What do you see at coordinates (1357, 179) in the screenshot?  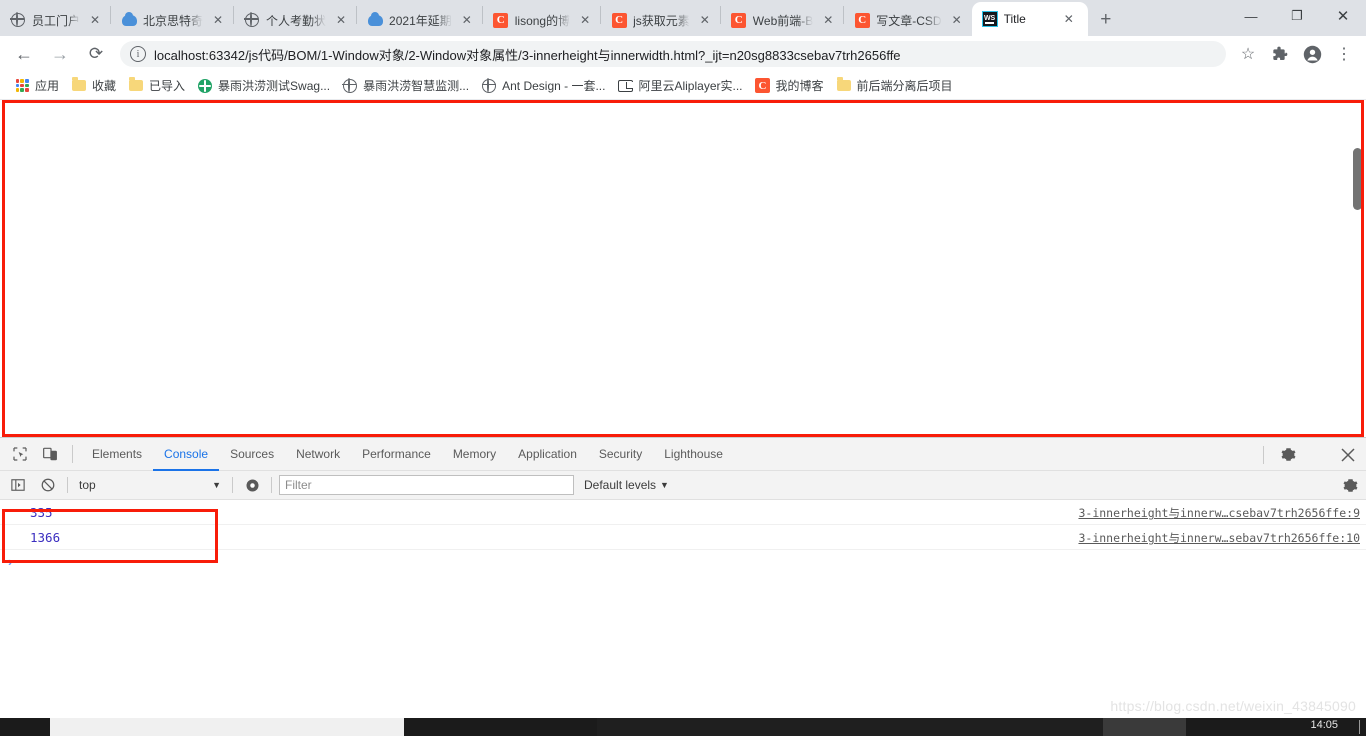 I see `page-scrollbar-thumb` at bounding box center [1357, 179].